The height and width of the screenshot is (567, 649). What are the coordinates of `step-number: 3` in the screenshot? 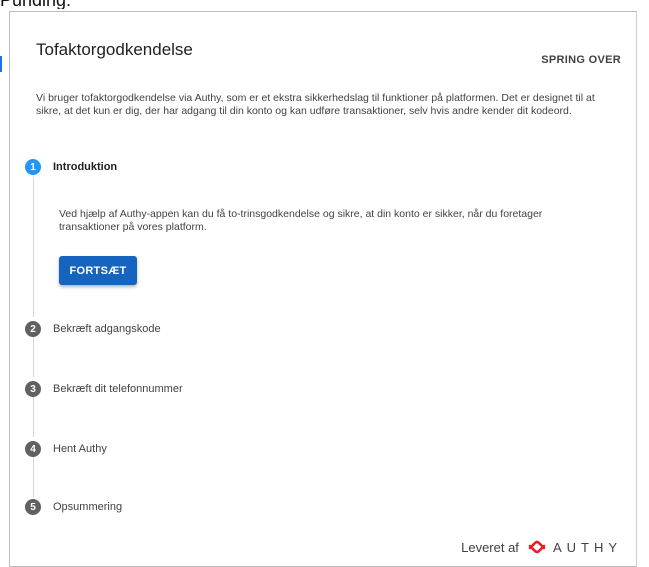 It's located at (33, 389).